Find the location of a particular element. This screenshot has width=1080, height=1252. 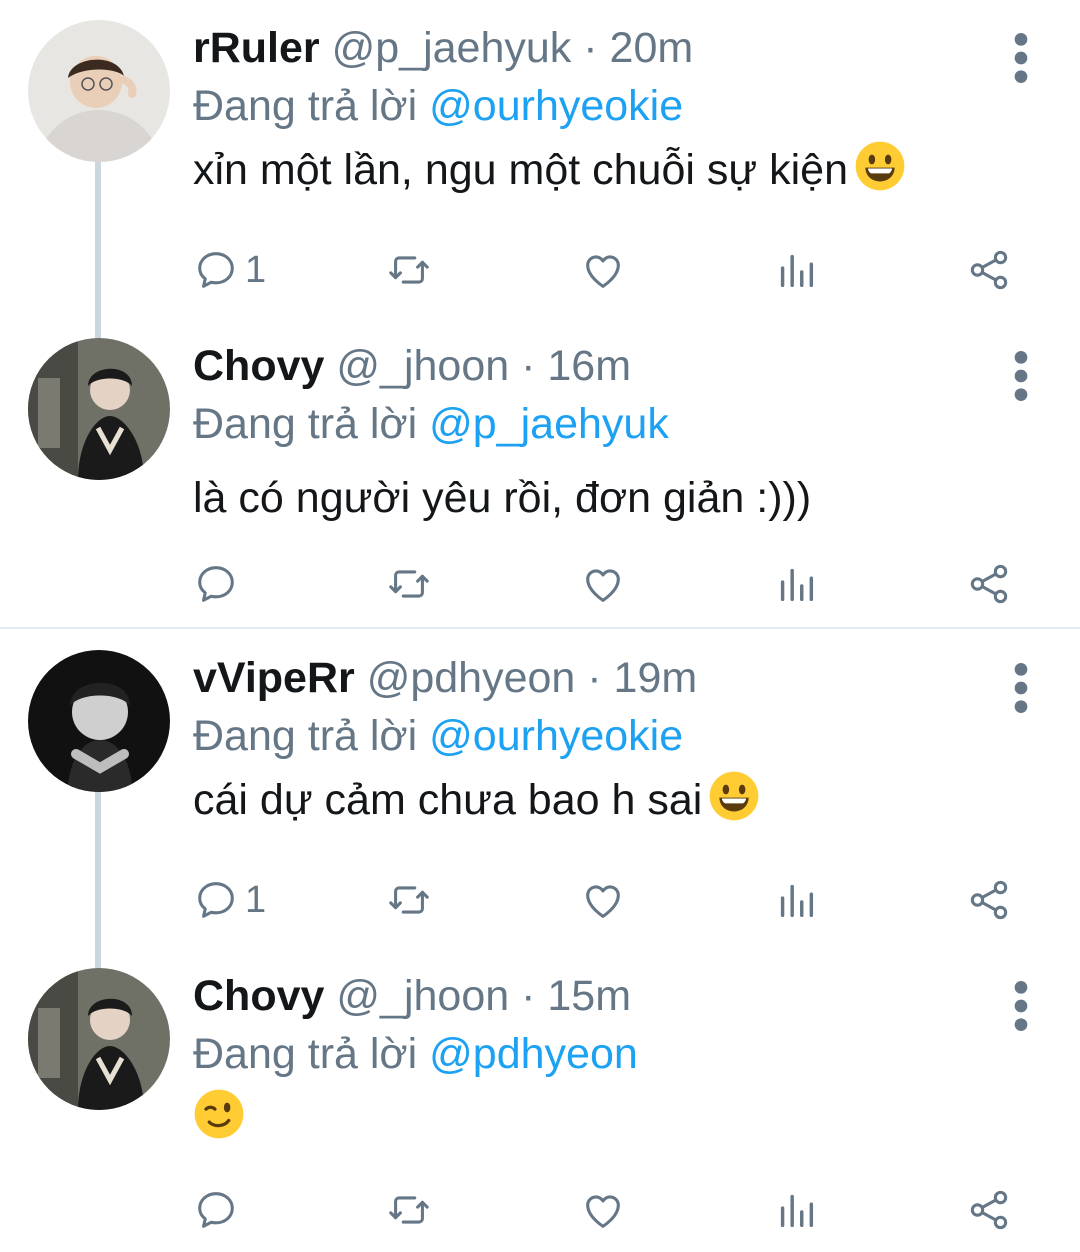

reply-mention: @pdhyeon is located at coordinates (533, 1054).